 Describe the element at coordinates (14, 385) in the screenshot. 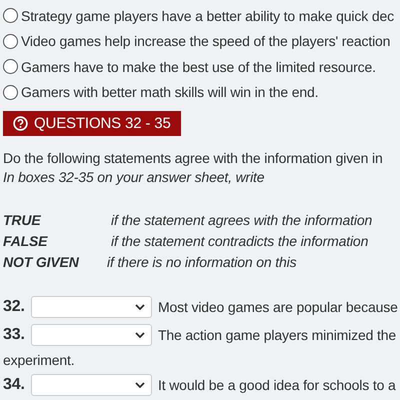

I see `question-number: 34.` at that location.